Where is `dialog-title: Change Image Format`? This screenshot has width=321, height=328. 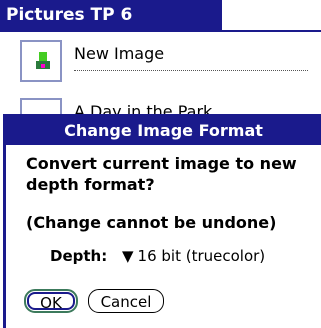
dialog-title: Change Image Format is located at coordinates (163, 131).